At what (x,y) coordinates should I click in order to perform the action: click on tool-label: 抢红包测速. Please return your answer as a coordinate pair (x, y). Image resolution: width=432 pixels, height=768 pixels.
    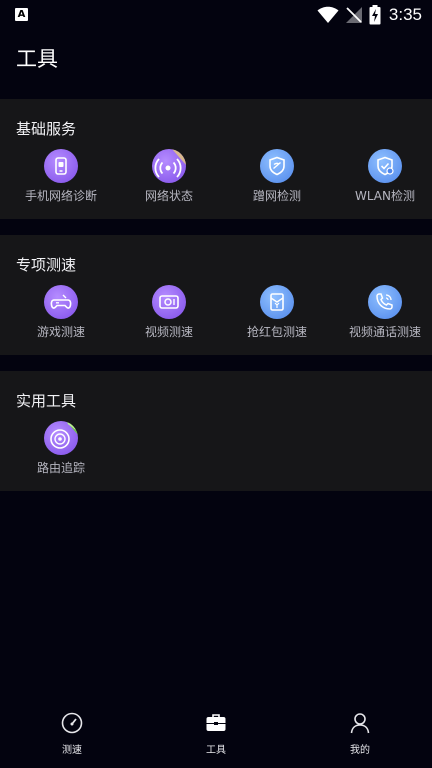
    Looking at the image, I should click on (276, 332).